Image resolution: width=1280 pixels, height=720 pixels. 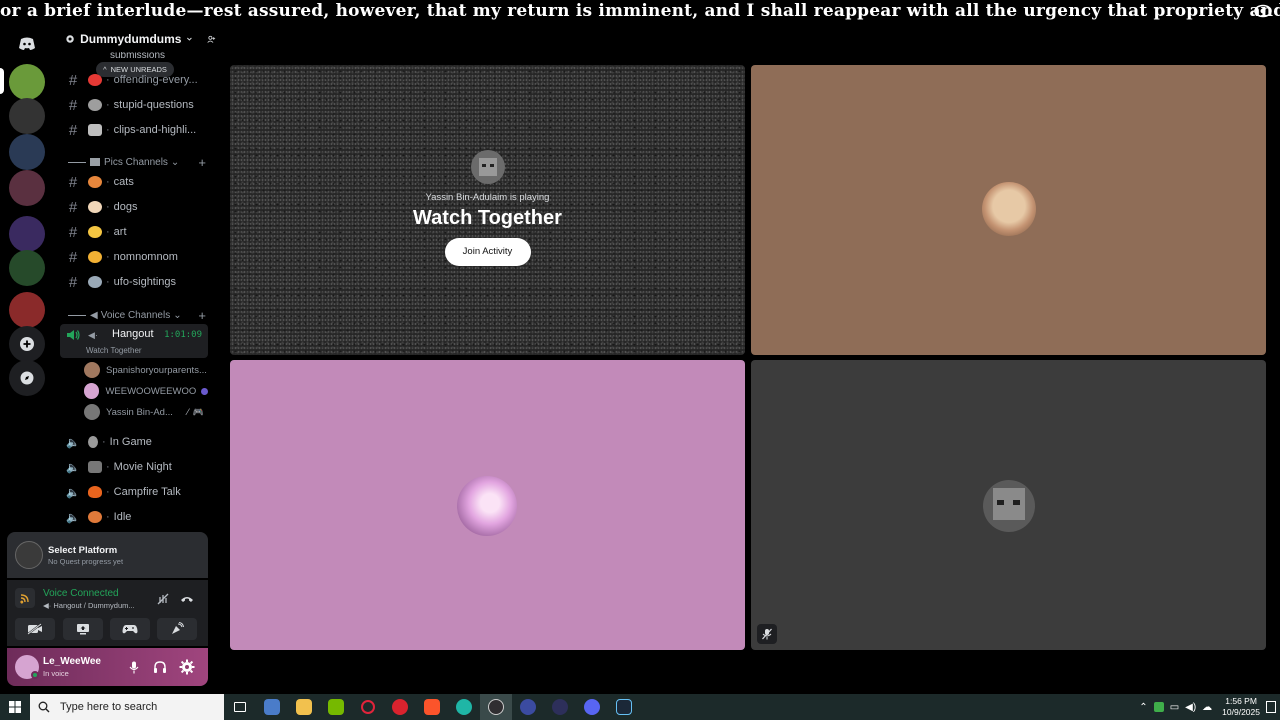 I want to click on discord-home-button, so click(x=27, y=44).